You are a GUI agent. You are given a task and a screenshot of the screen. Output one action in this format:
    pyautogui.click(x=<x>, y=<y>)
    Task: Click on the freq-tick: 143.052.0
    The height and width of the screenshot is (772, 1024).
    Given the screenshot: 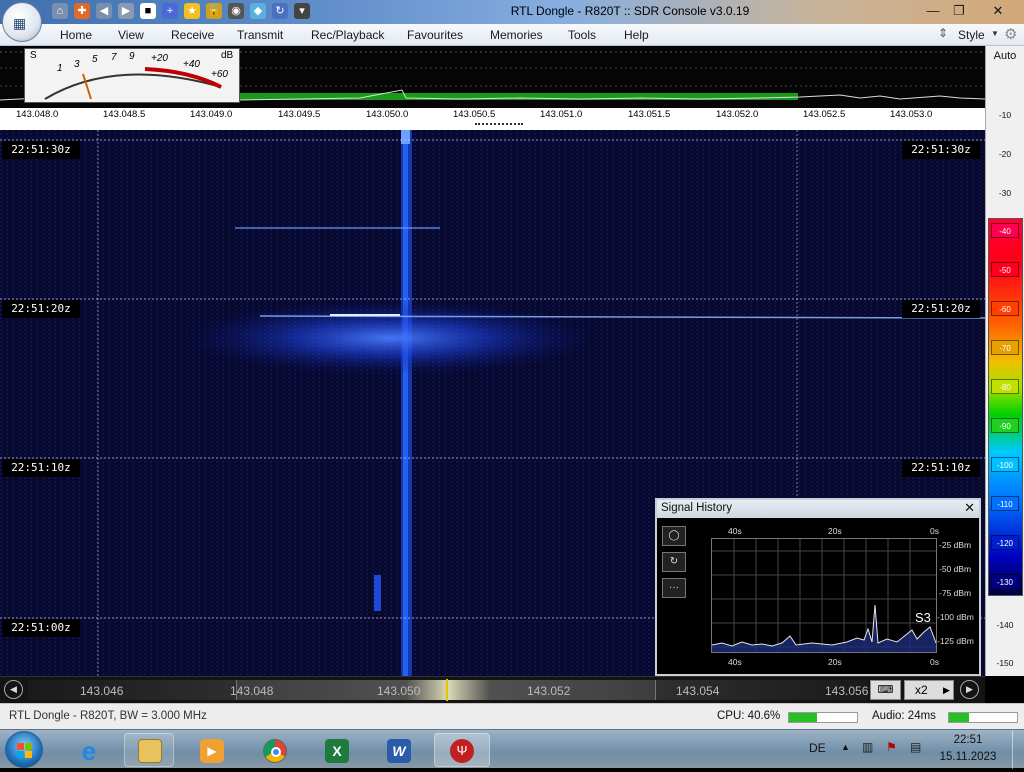 What is the action you would take?
    pyautogui.click(x=737, y=114)
    